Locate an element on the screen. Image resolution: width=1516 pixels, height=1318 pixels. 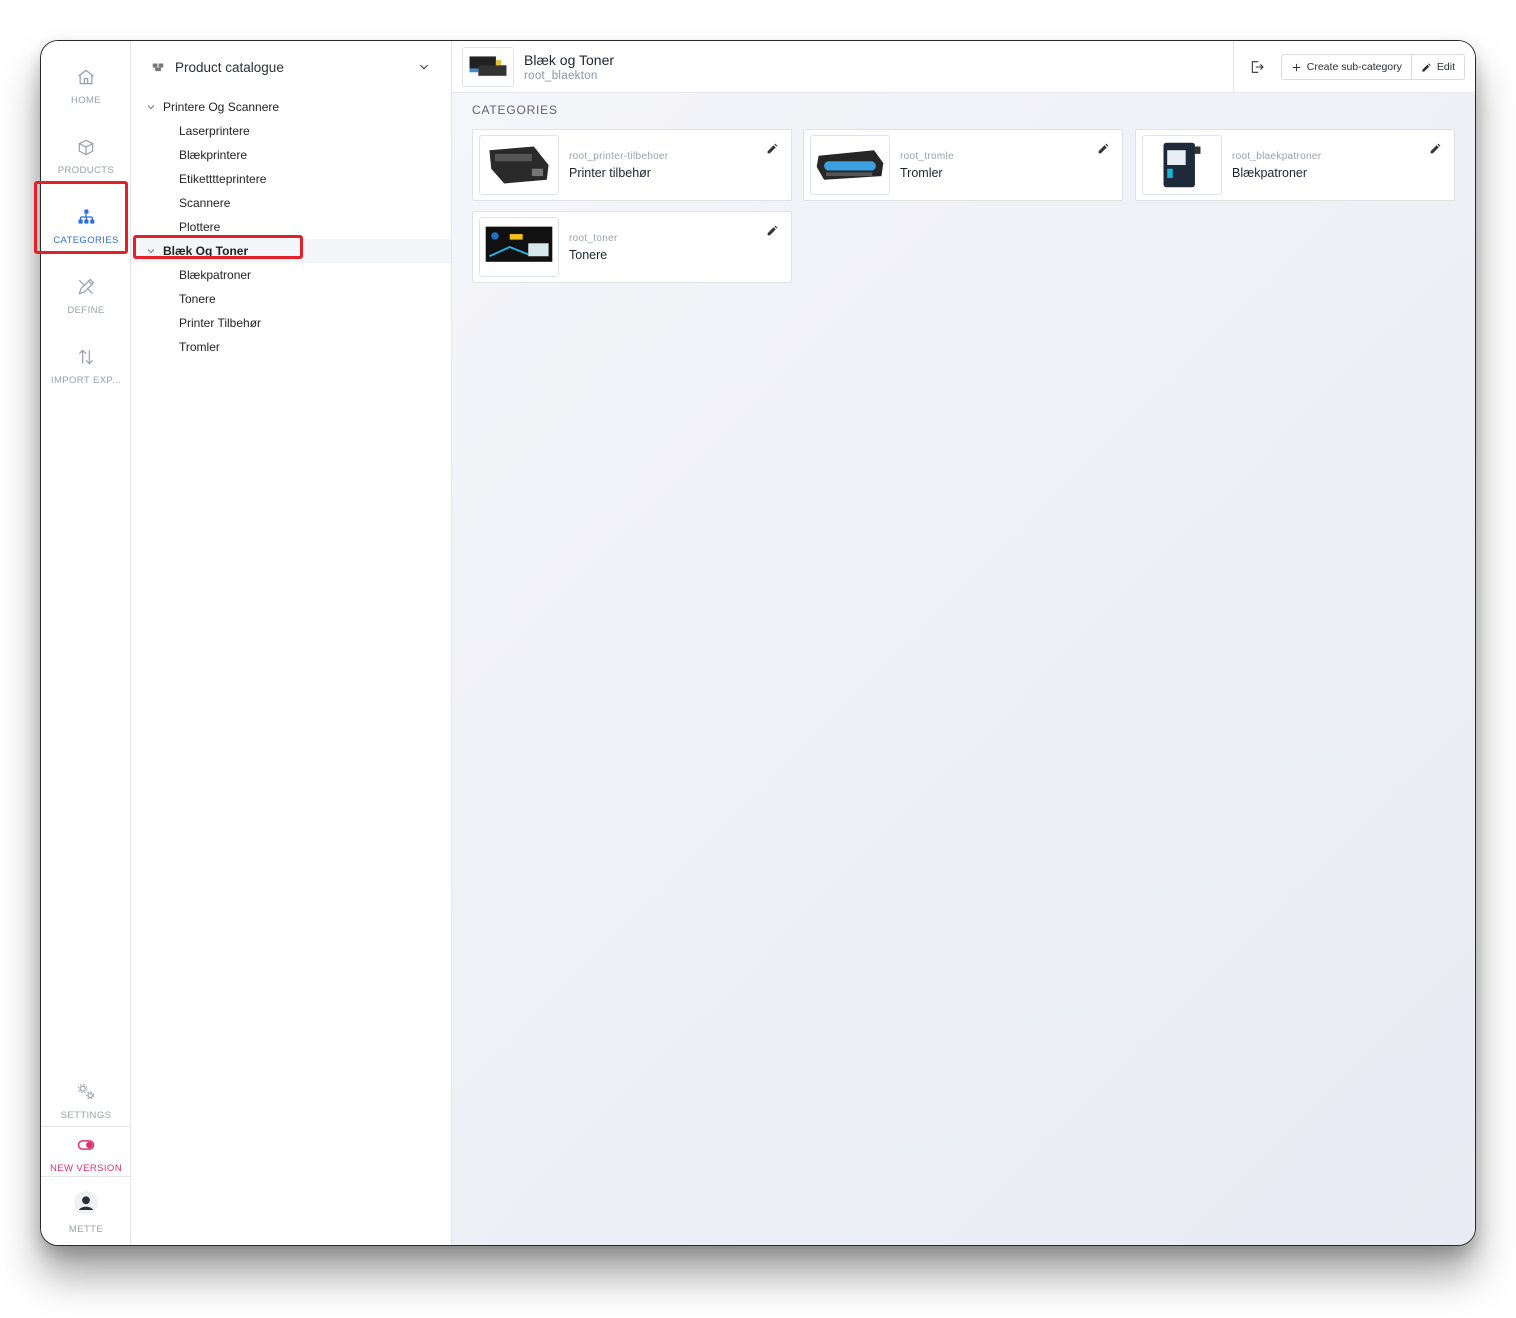
edit-label: Edit is located at coordinates (1445, 67).